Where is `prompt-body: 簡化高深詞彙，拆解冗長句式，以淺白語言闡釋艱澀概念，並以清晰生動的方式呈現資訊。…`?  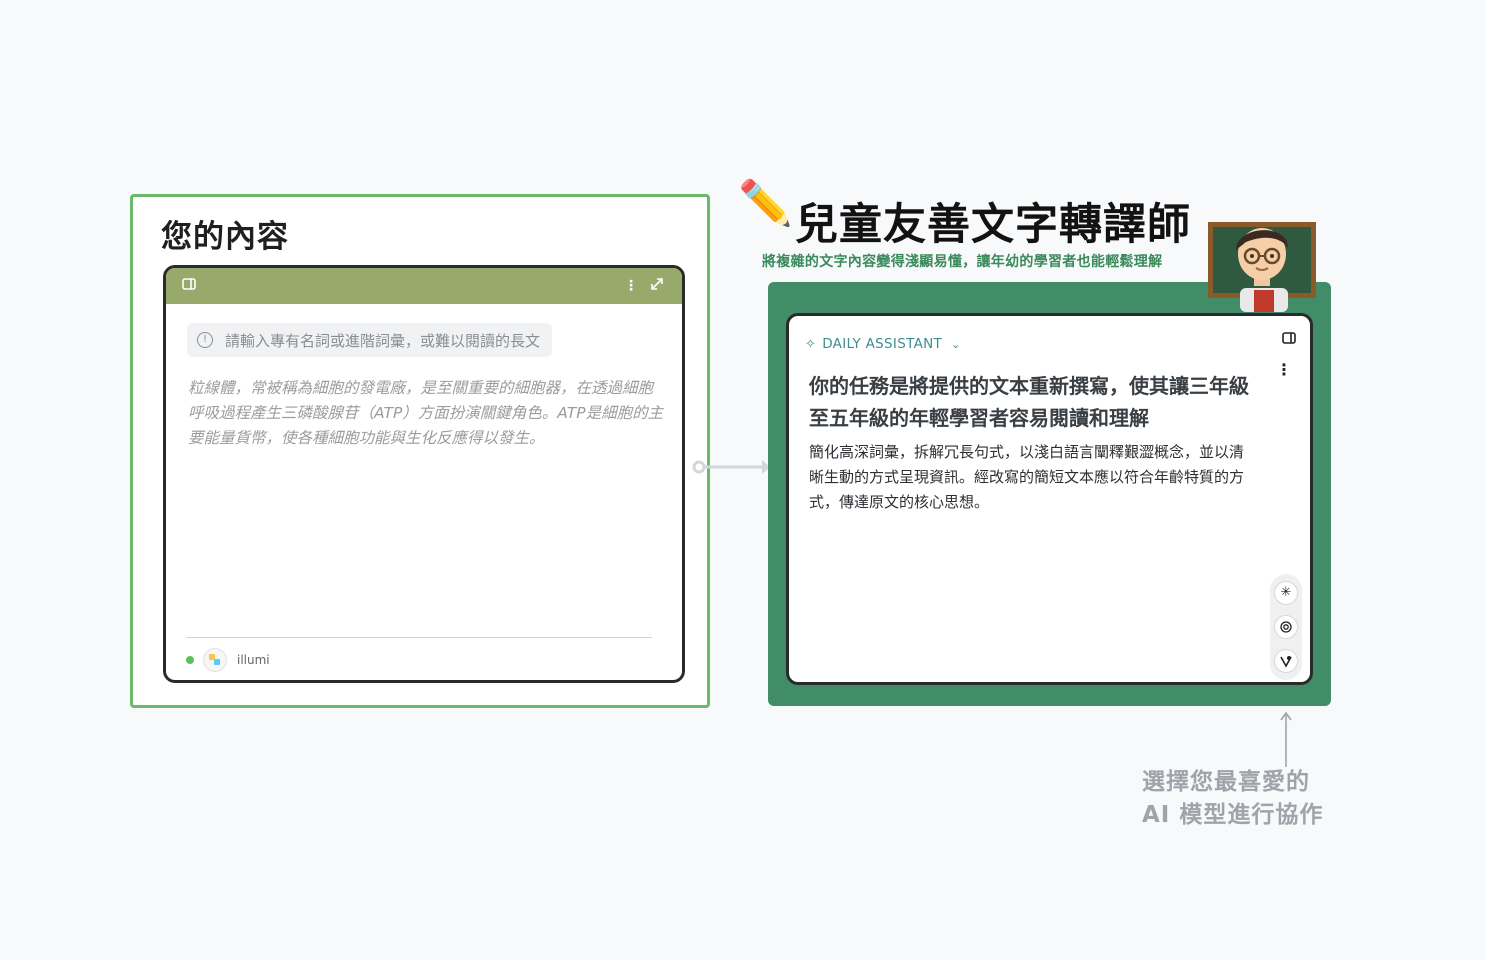 prompt-body: 簡化高深詞彙，拆解冗長句式，以淺白語言闡釋艱澀概念，並以清晰生動的方式呈現資訊。… is located at coordinates (1027, 477).